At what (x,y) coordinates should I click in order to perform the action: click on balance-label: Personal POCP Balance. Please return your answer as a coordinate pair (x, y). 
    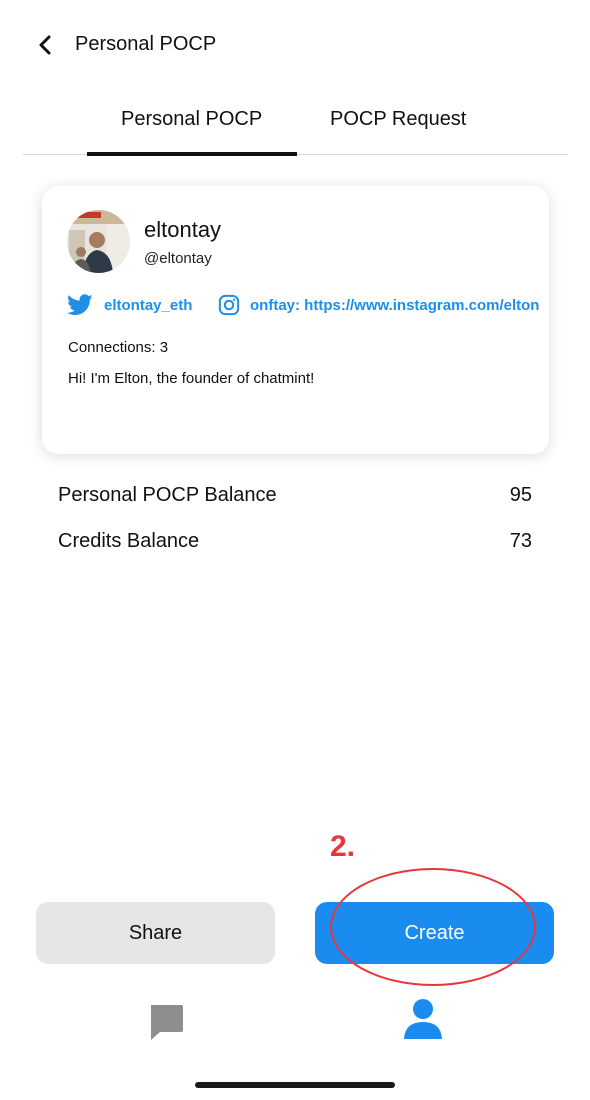
    Looking at the image, I should click on (167, 495).